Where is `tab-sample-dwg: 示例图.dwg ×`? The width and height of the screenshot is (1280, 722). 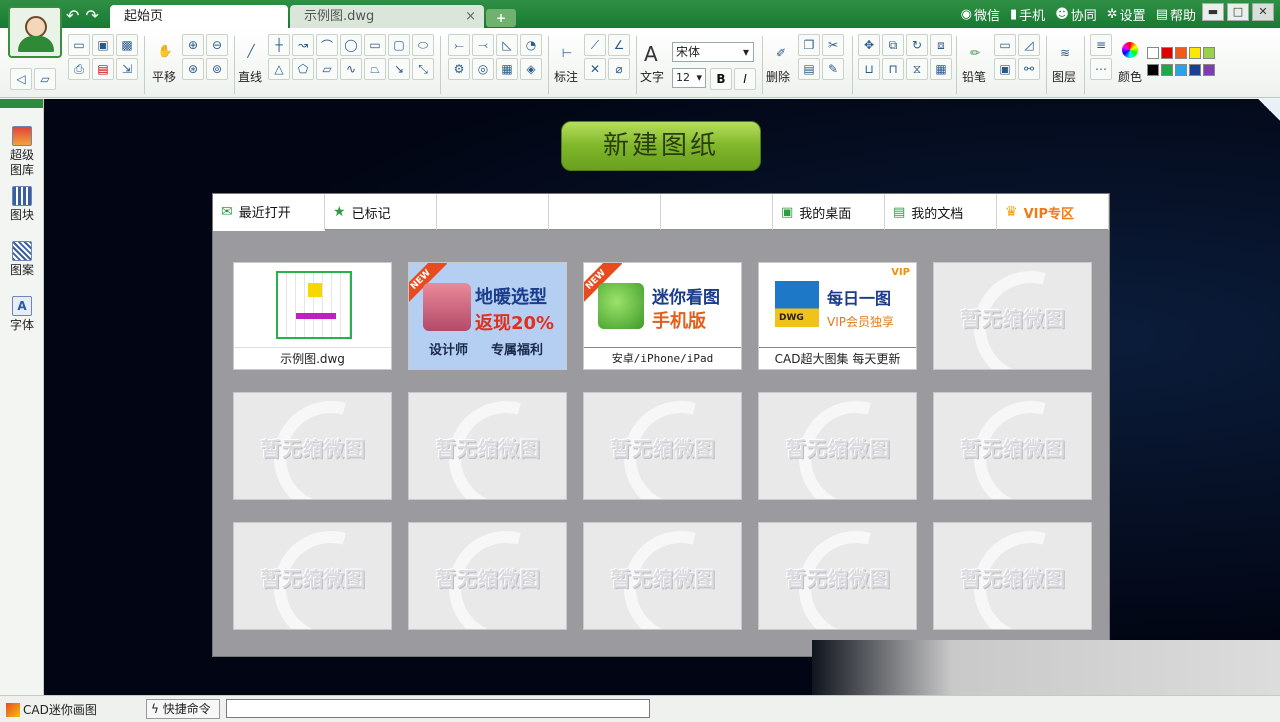
tab-sample-dwg: 示例图.dwg × is located at coordinates (387, 16).